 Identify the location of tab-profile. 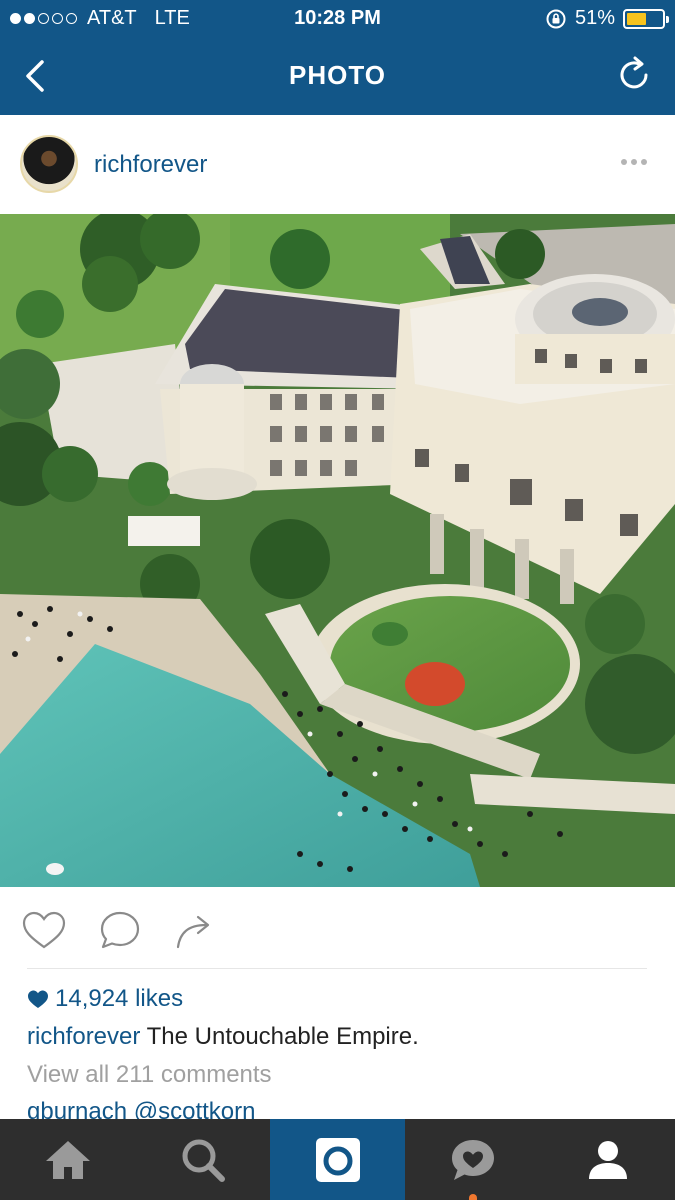
(607, 1159).